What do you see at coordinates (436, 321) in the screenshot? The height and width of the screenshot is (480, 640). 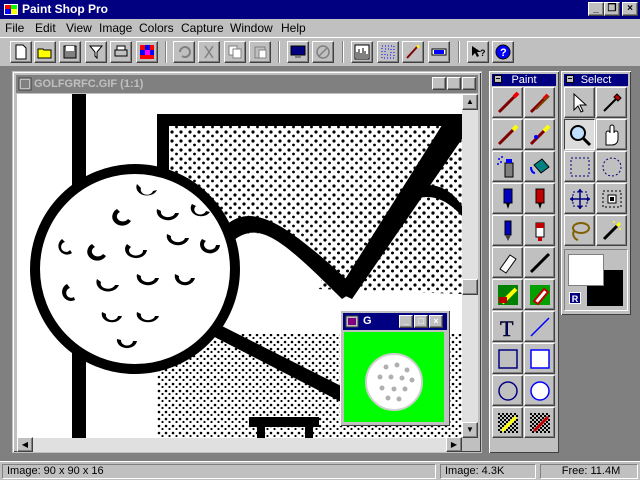 I see `preview-close-button: ×` at bounding box center [436, 321].